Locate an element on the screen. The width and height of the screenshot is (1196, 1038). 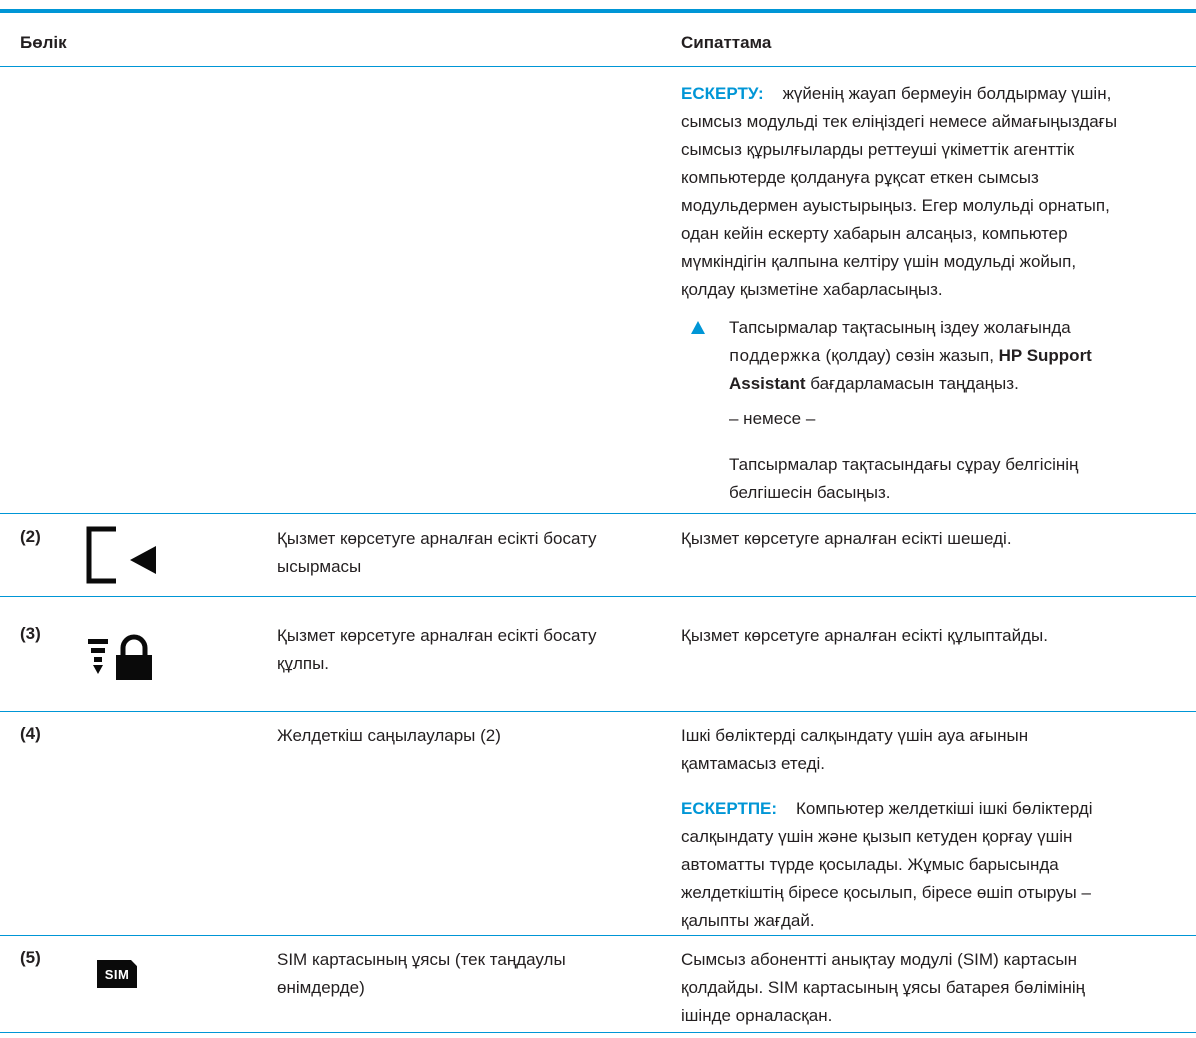
app-name: Assistant is located at coordinates (767, 383).